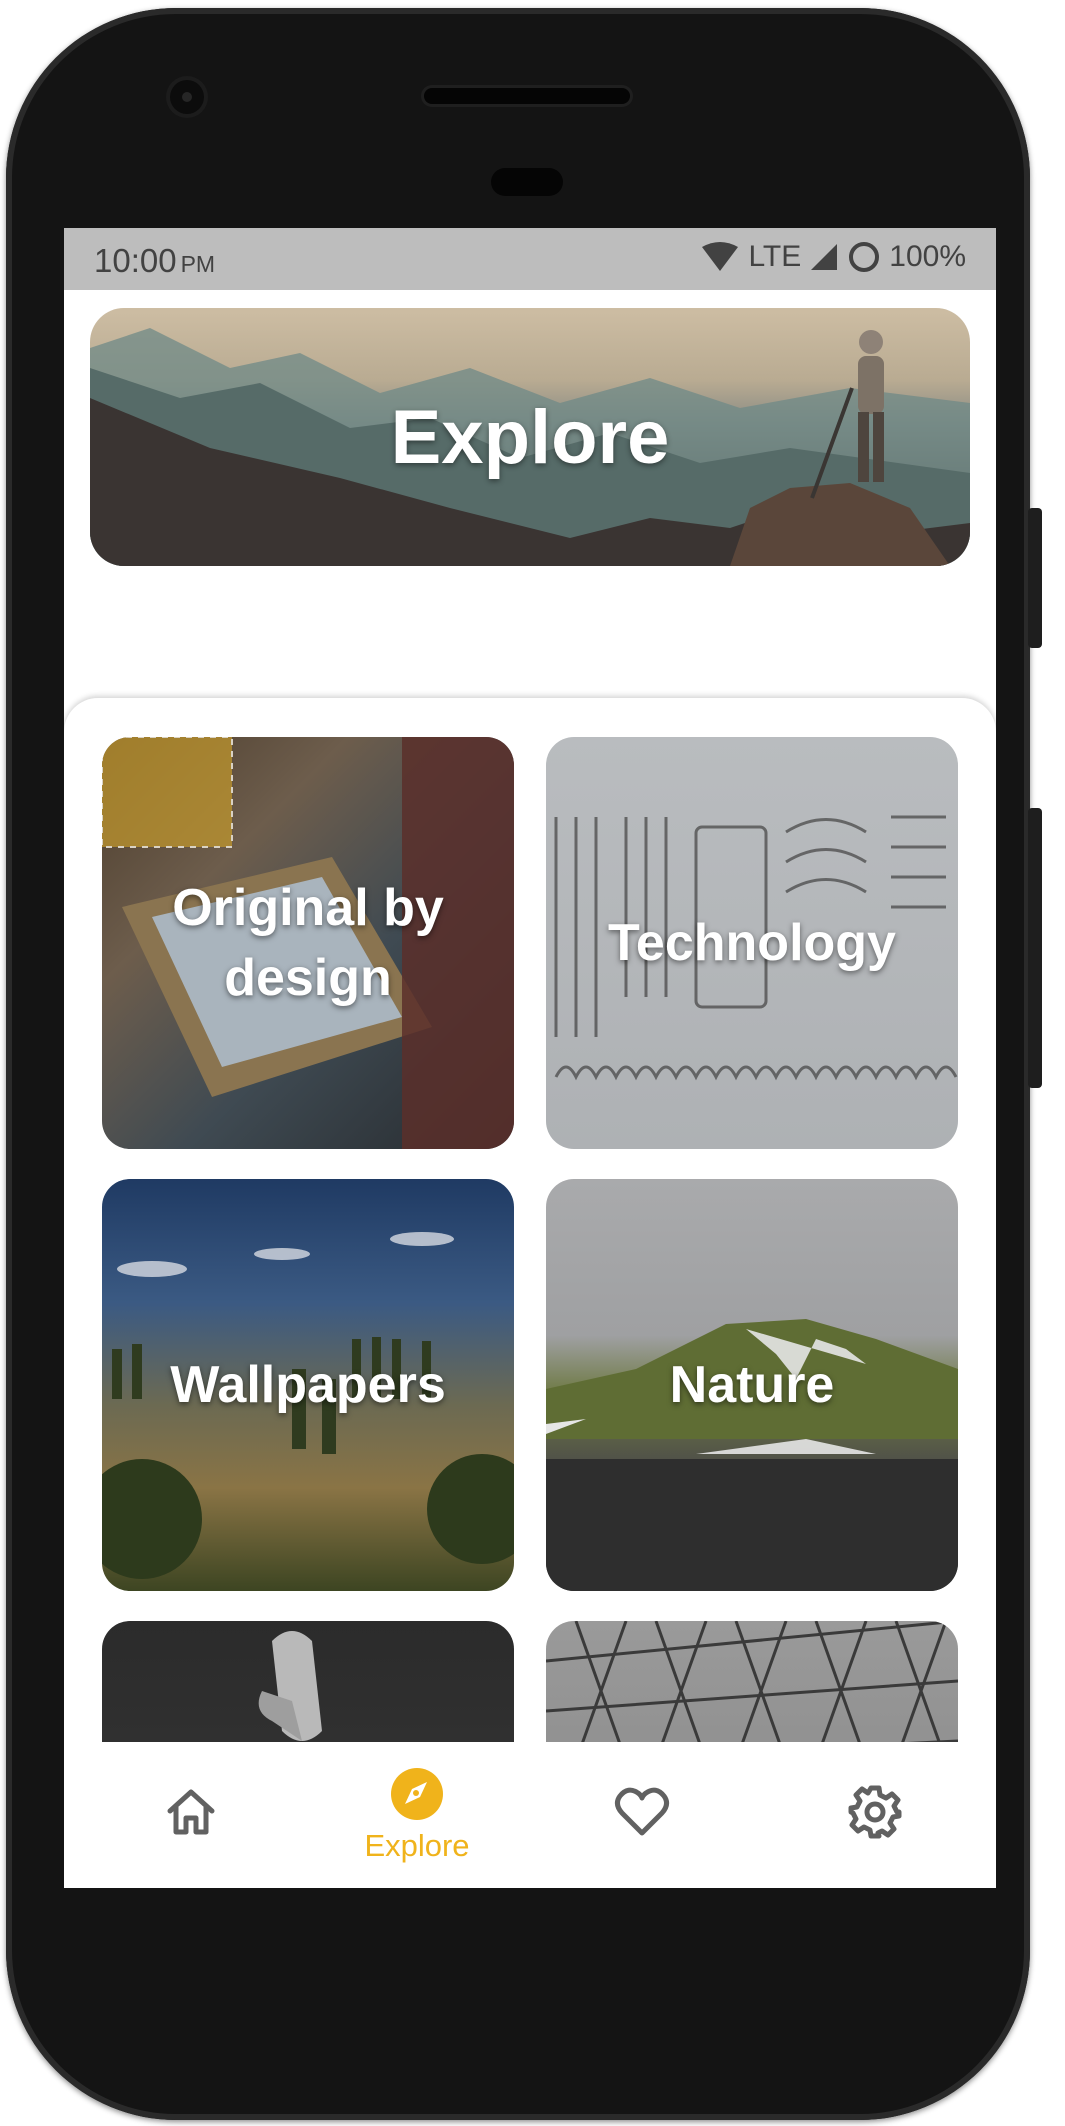 This screenshot has height=2126, width=1065. What do you see at coordinates (198, 264) in the screenshot?
I see `status-time-ampm: PM` at bounding box center [198, 264].